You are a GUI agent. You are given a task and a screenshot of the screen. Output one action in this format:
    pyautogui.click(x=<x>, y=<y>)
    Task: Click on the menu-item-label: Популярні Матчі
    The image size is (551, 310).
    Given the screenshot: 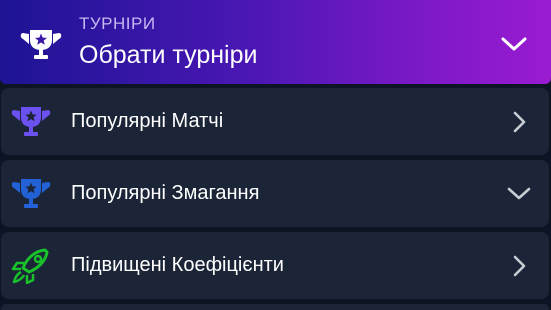 What is the action you would take?
    pyautogui.click(x=147, y=121)
    